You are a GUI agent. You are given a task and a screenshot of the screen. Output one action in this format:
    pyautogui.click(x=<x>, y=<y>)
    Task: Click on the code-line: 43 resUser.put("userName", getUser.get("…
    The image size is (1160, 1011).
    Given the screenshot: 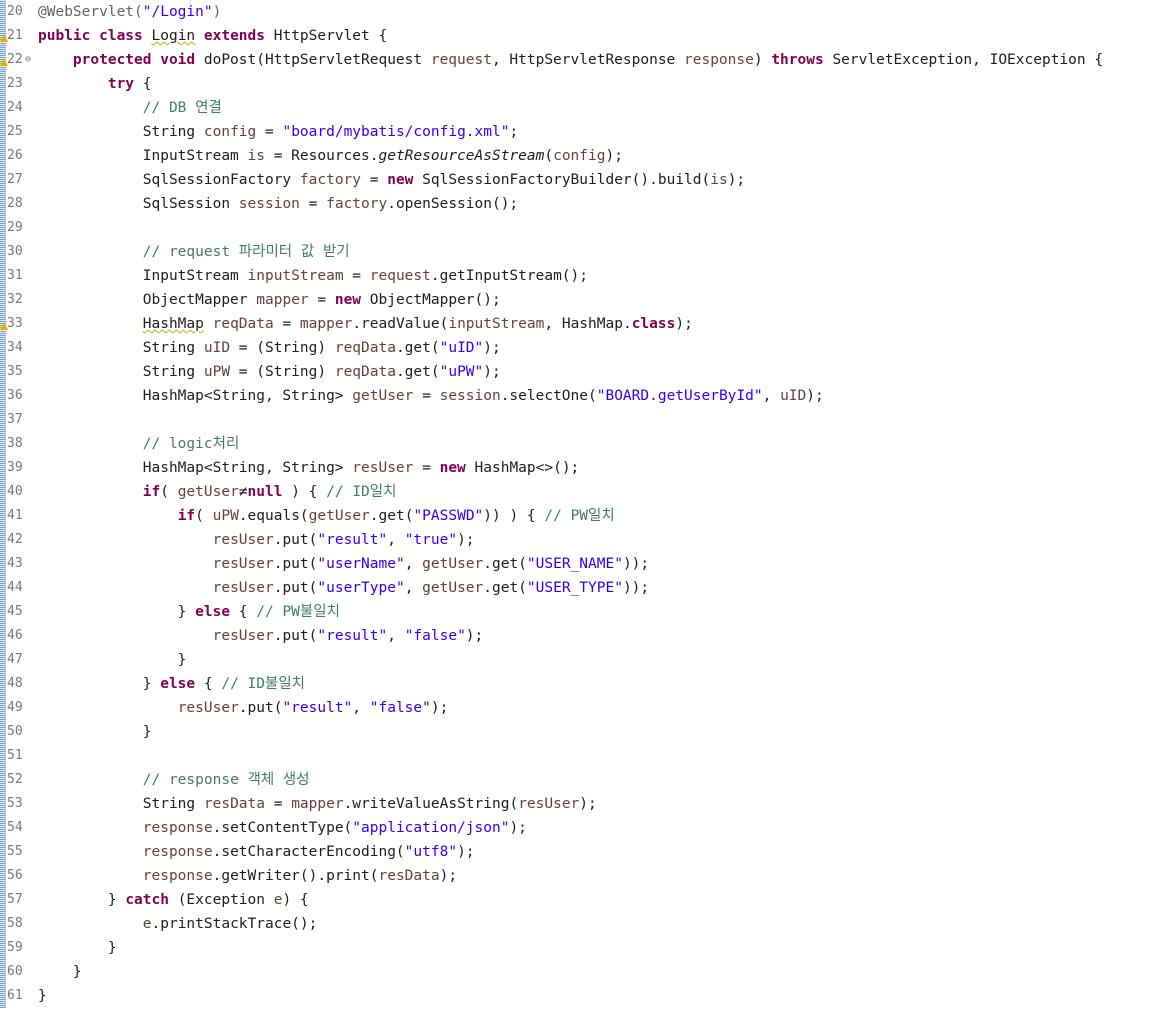 What is the action you would take?
    pyautogui.click(x=580, y=564)
    